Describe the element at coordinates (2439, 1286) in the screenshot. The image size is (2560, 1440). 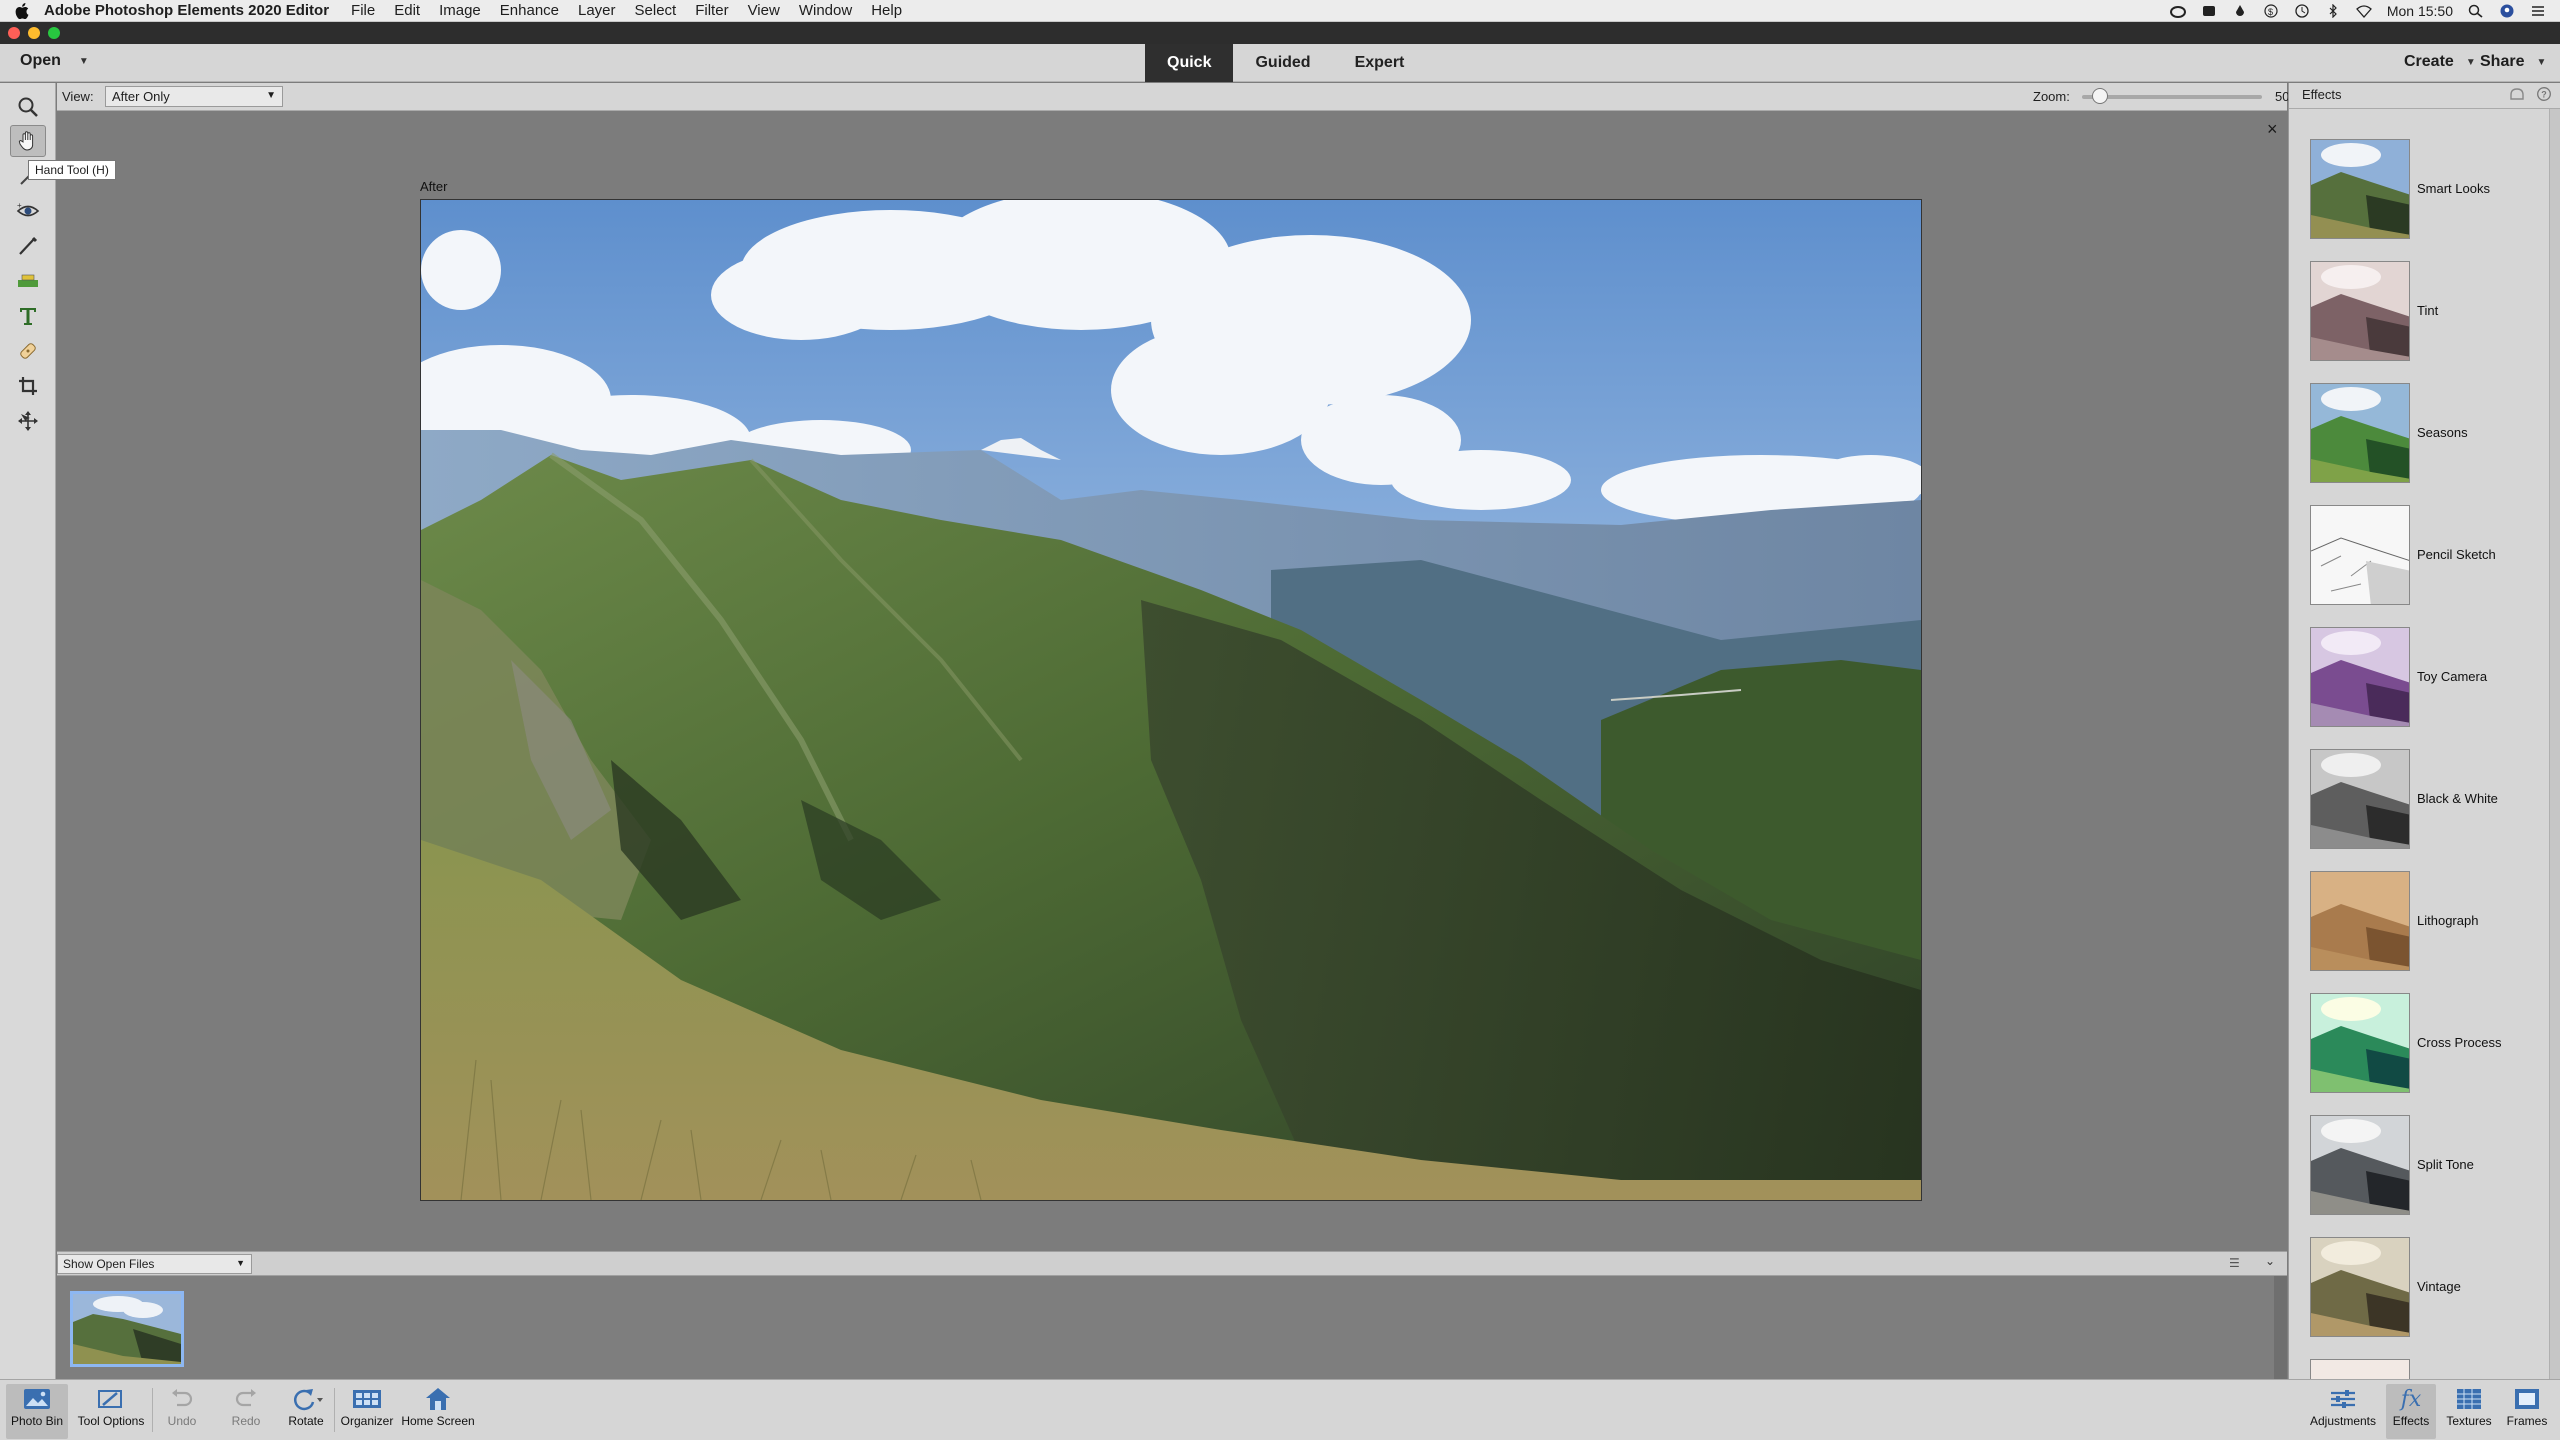
I see `effect-label: Vintage` at that location.